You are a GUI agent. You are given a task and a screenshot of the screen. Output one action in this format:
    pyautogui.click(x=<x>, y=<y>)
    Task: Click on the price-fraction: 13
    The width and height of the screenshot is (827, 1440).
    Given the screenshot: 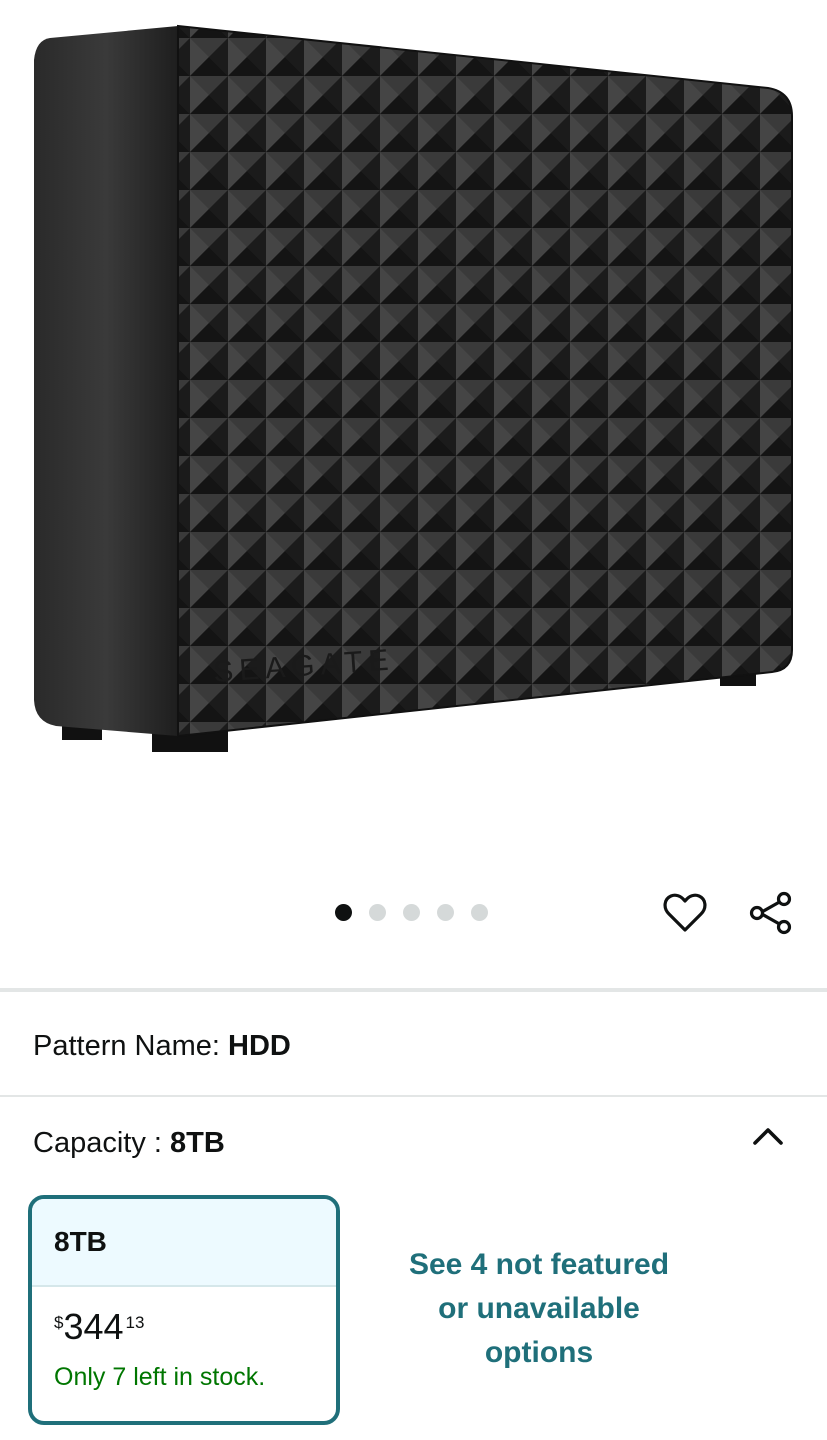 What is the action you would take?
    pyautogui.click(x=135, y=1322)
    